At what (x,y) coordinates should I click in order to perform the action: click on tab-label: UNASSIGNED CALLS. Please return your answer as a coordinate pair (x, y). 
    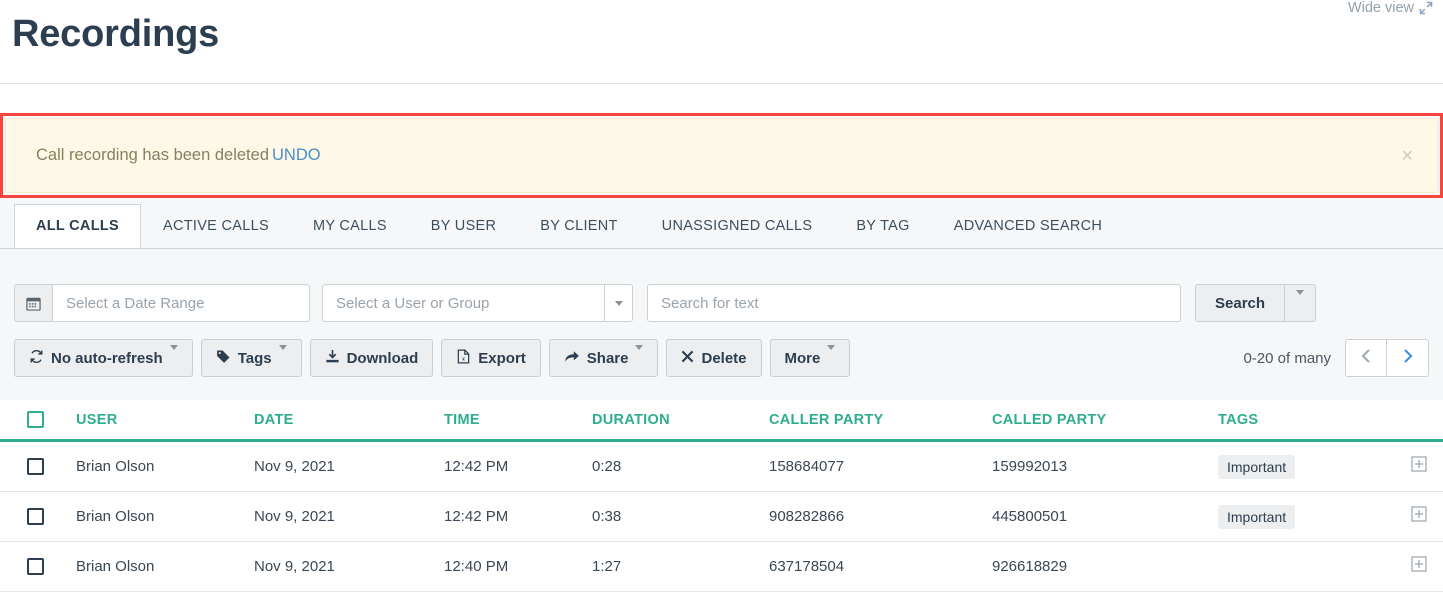
    Looking at the image, I should click on (737, 226).